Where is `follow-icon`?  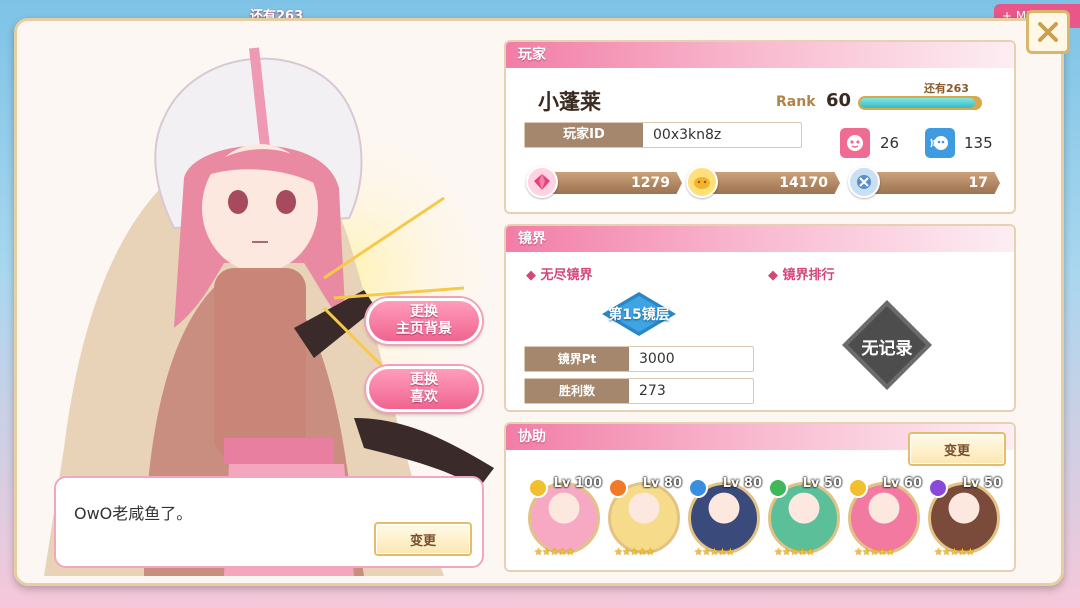 follow-icon is located at coordinates (855, 143).